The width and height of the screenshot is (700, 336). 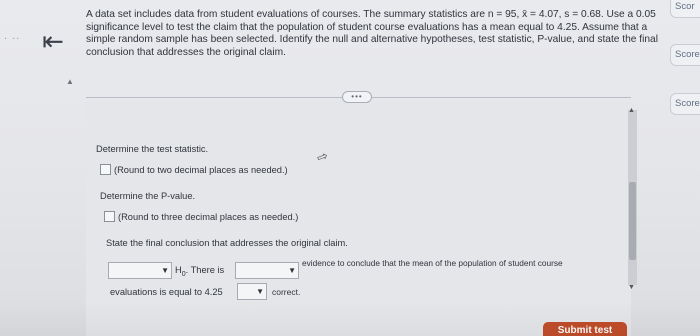 I want to click on evaluations-text: evaluations is equal to 4.25, so click(x=166, y=292).